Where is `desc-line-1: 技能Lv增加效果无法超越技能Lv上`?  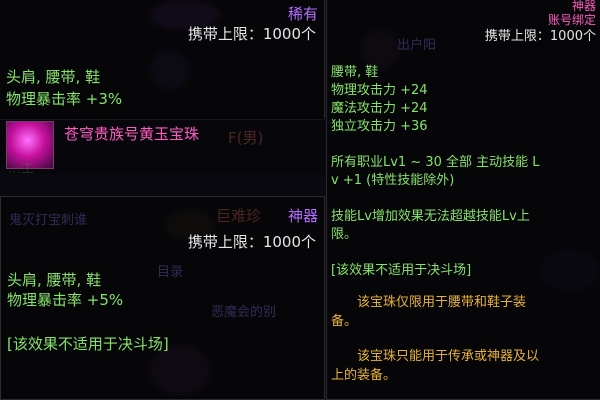
desc-line-1: 技能Lv增加效果无法超越技能Lv上 is located at coordinates (430, 216).